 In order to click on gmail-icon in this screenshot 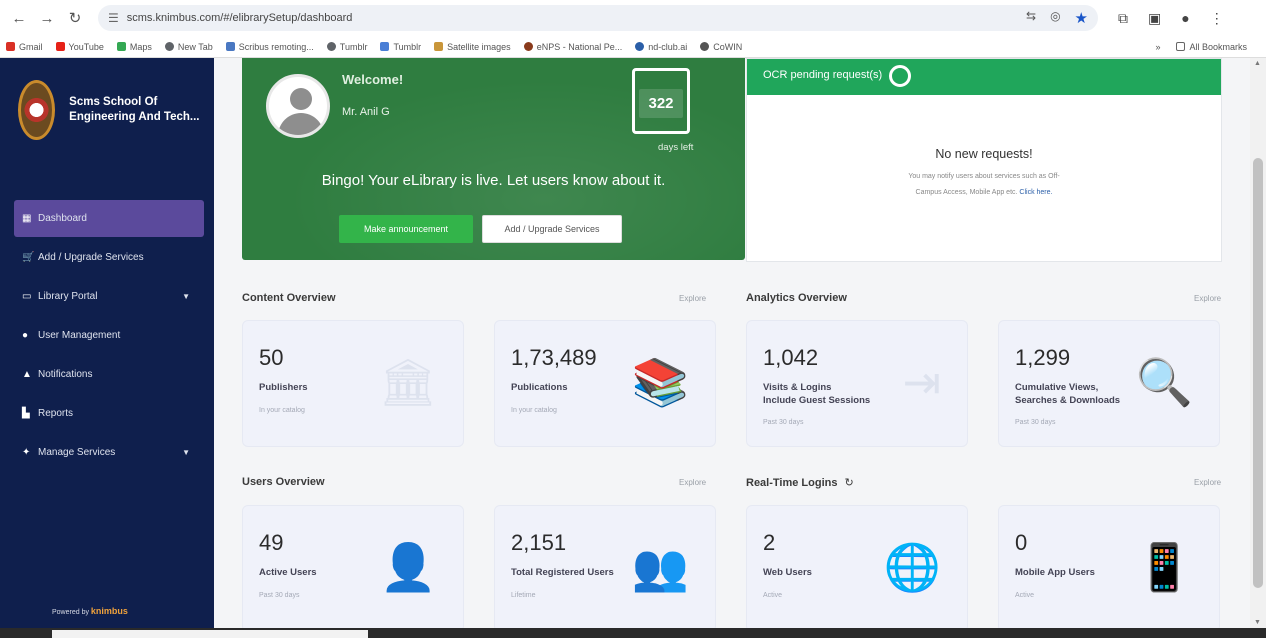, I will do `click(10, 46)`.